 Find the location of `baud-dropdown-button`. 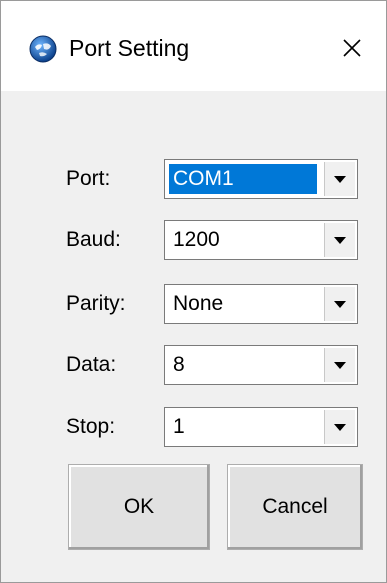

baud-dropdown-button is located at coordinates (339, 240).